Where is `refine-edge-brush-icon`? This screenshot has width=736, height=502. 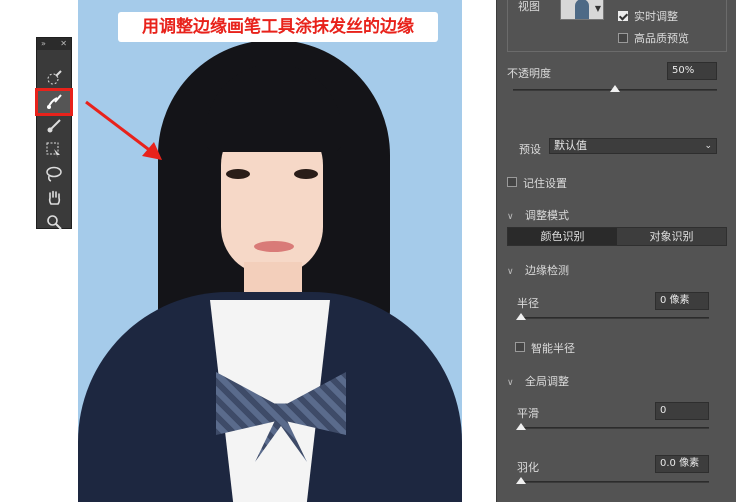 refine-edge-brush-icon is located at coordinates (54, 101).